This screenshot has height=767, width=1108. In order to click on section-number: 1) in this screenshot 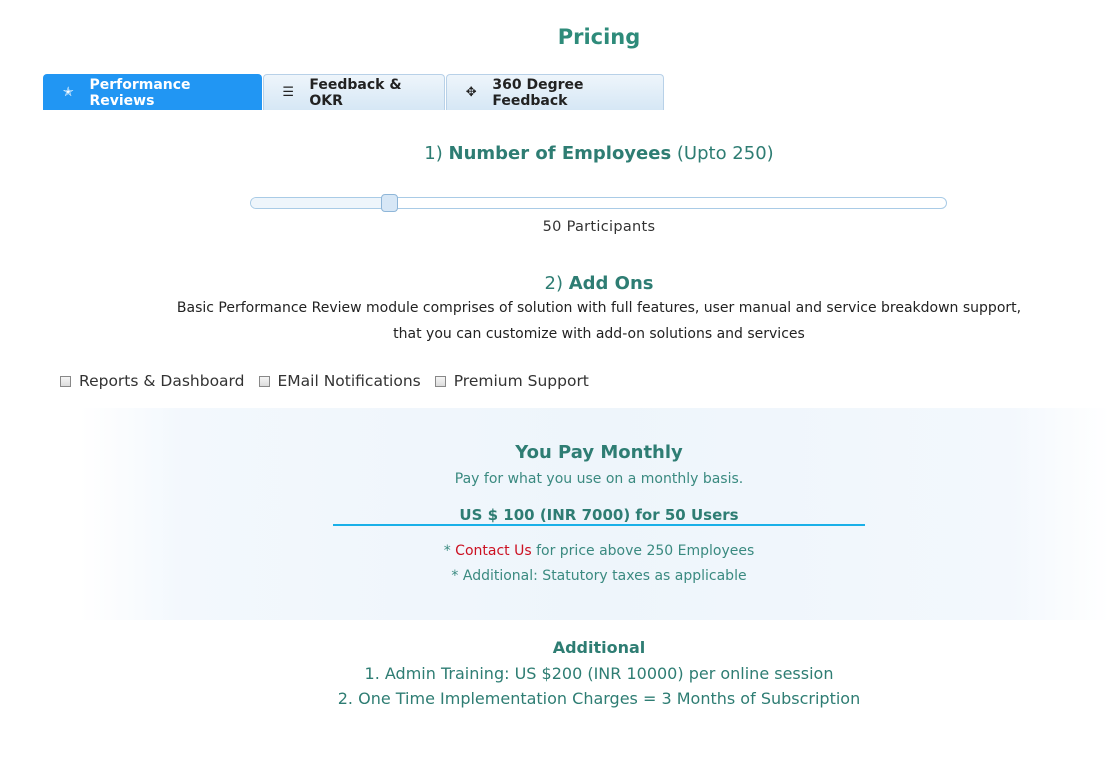, I will do `click(436, 153)`.